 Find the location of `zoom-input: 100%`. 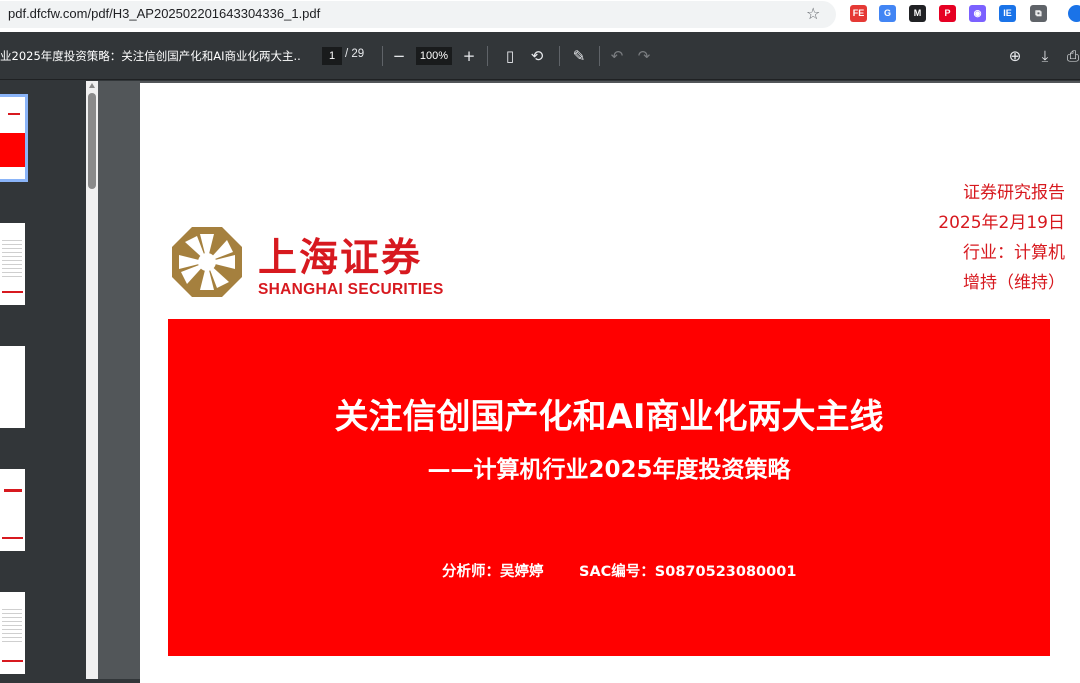

zoom-input: 100% is located at coordinates (434, 56).